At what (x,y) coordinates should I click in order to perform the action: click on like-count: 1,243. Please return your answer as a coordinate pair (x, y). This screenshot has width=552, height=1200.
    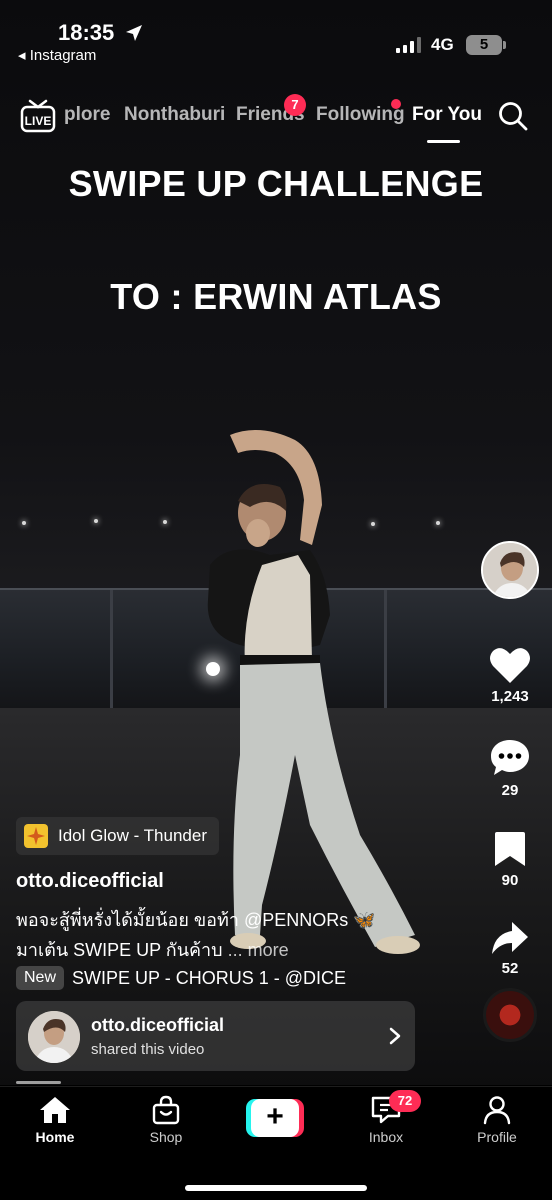
    Looking at the image, I should click on (510, 696).